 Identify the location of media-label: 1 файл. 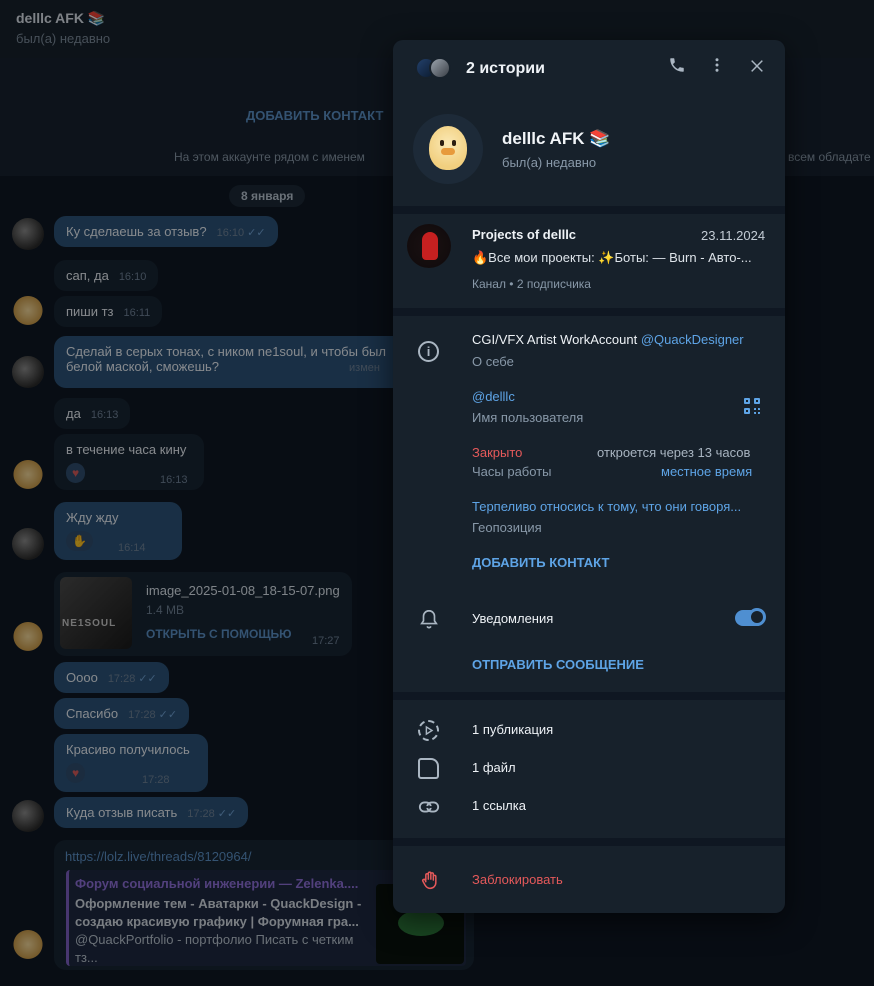
(494, 767).